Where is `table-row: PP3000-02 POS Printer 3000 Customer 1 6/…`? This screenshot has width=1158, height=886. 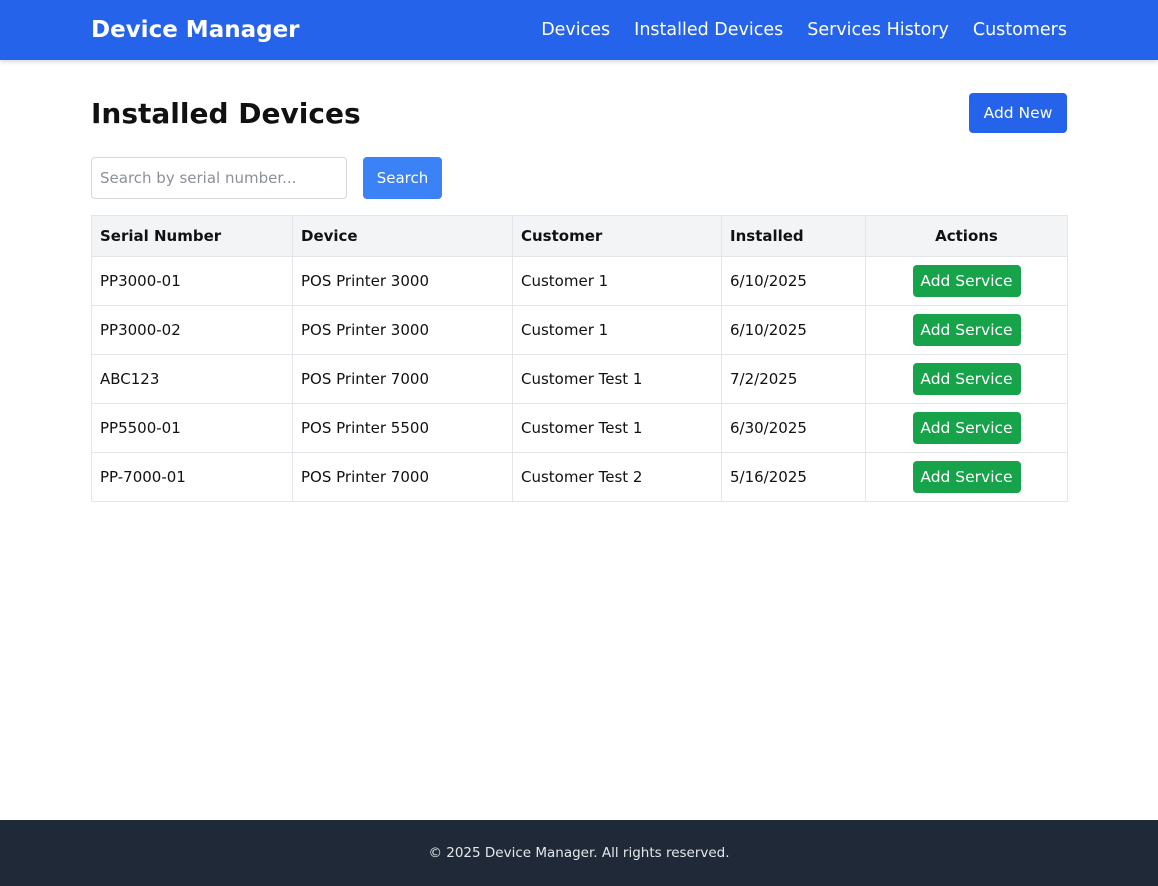
table-row: PP3000-02 POS Printer 3000 Customer 1 6/… is located at coordinates (579, 330).